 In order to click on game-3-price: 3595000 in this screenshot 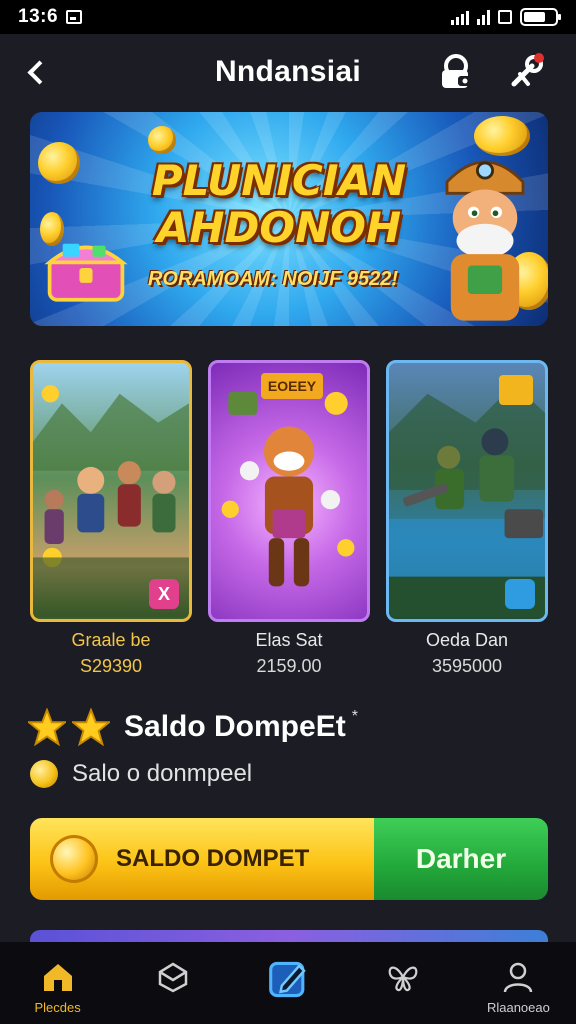, I will do `click(467, 666)`.